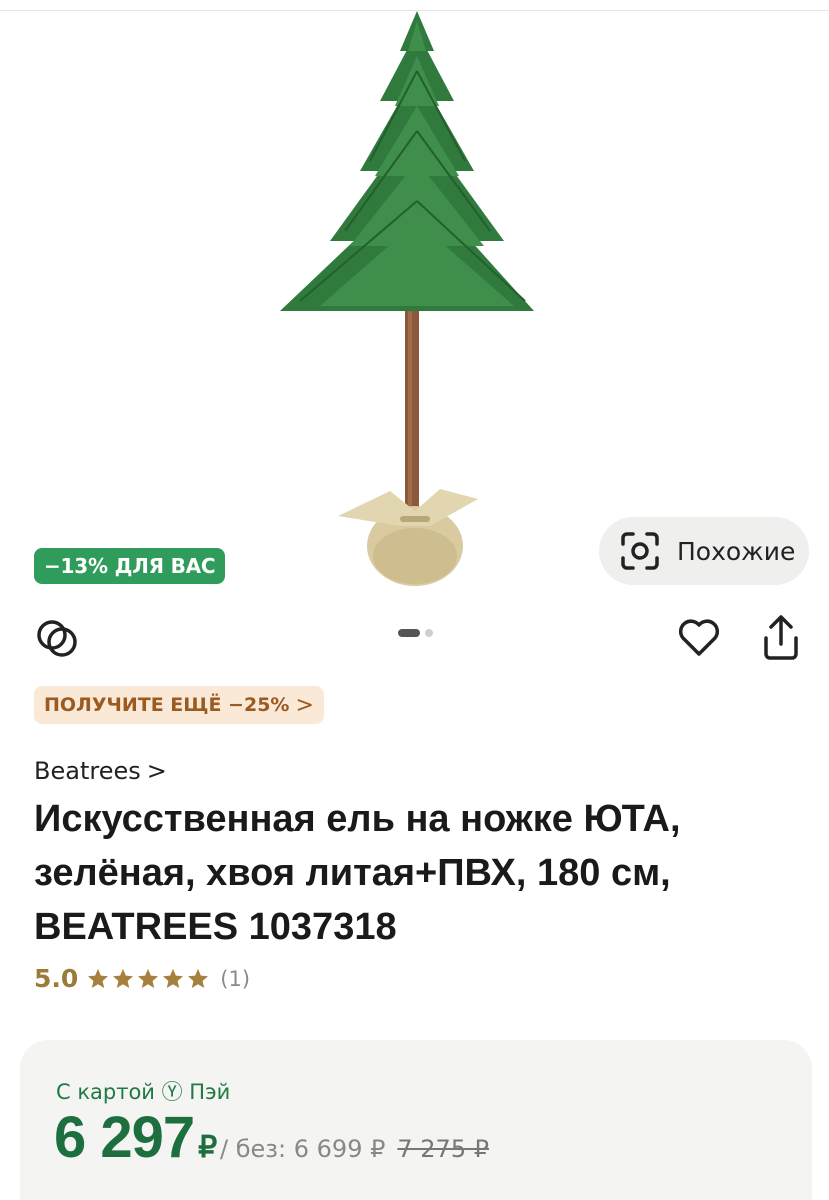 Image resolution: width=829 pixels, height=1200 pixels. I want to click on product-rating: 5.0 (1), so click(142, 978).